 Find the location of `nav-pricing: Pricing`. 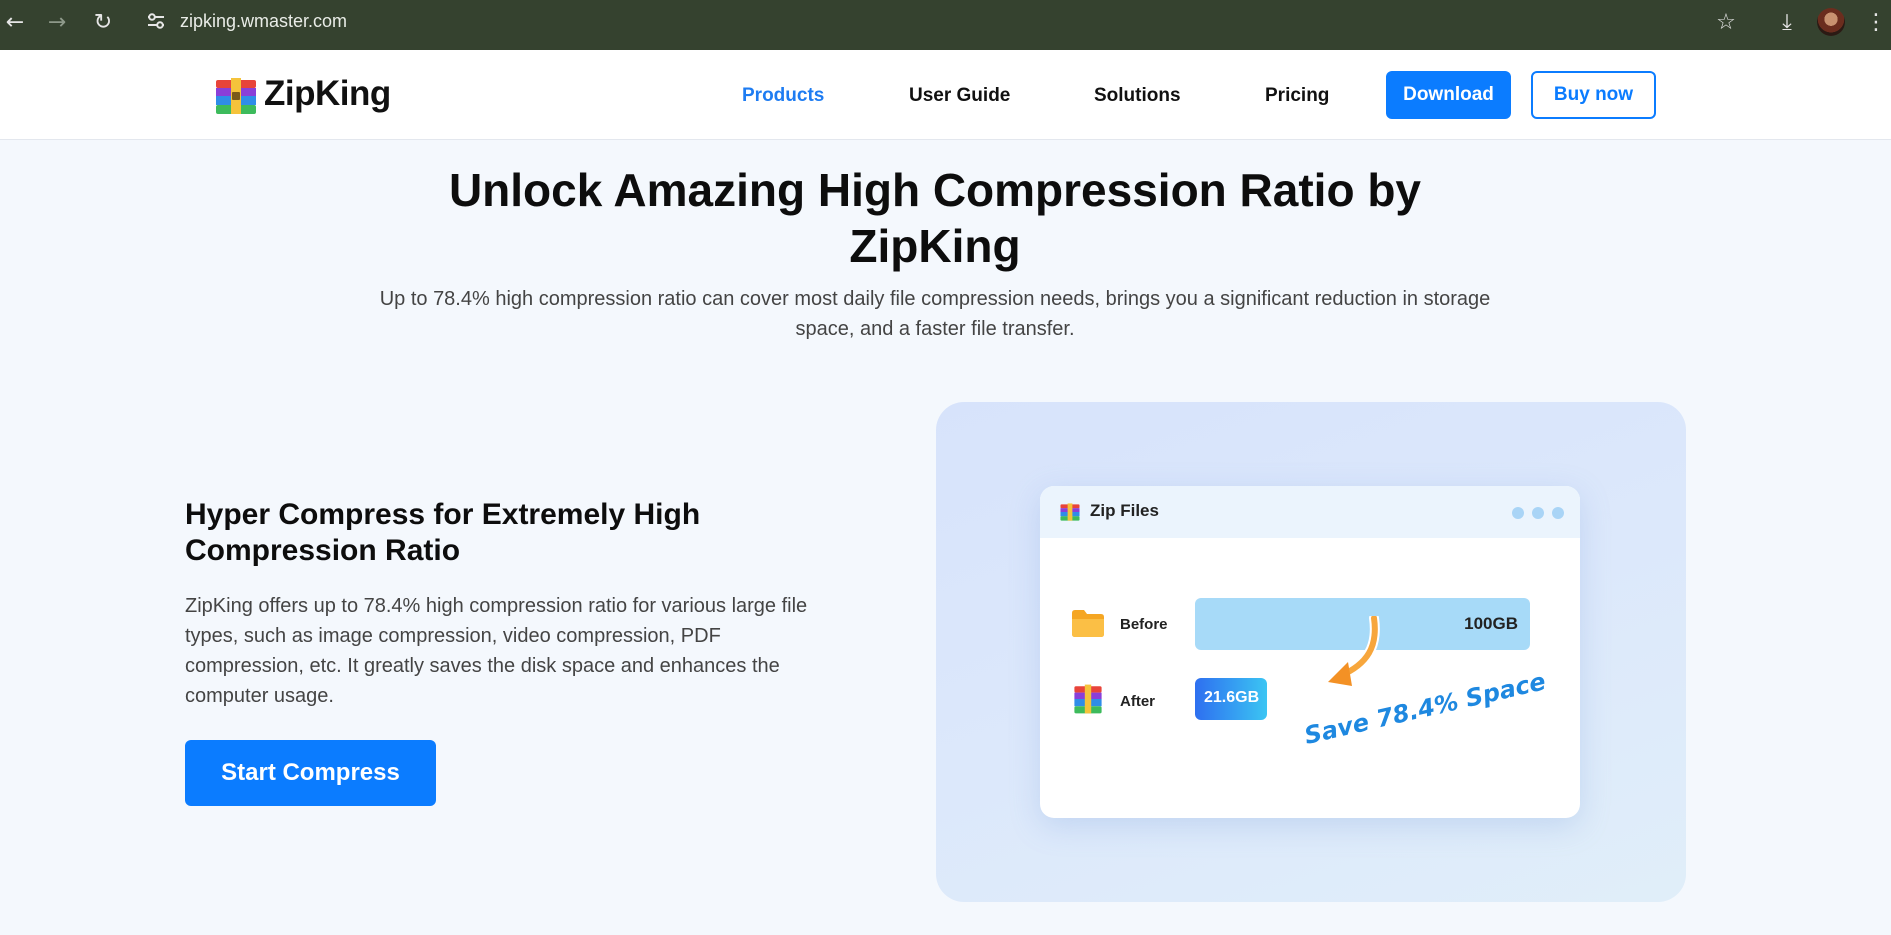

nav-pricing: Pricing is located at coordinates (1297, 96).